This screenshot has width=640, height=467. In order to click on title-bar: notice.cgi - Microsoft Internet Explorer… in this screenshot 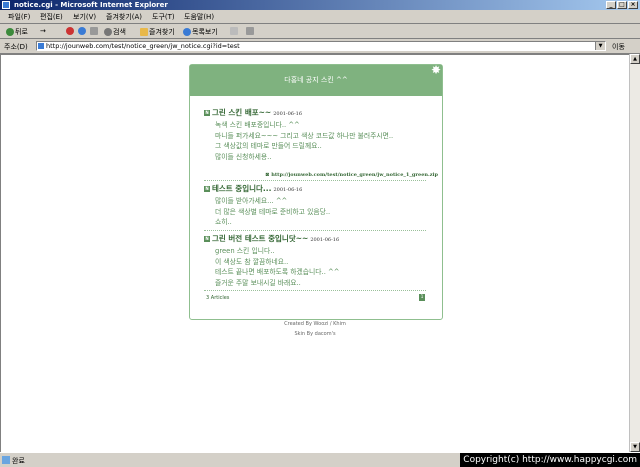, I will do `click(320, 5)`.